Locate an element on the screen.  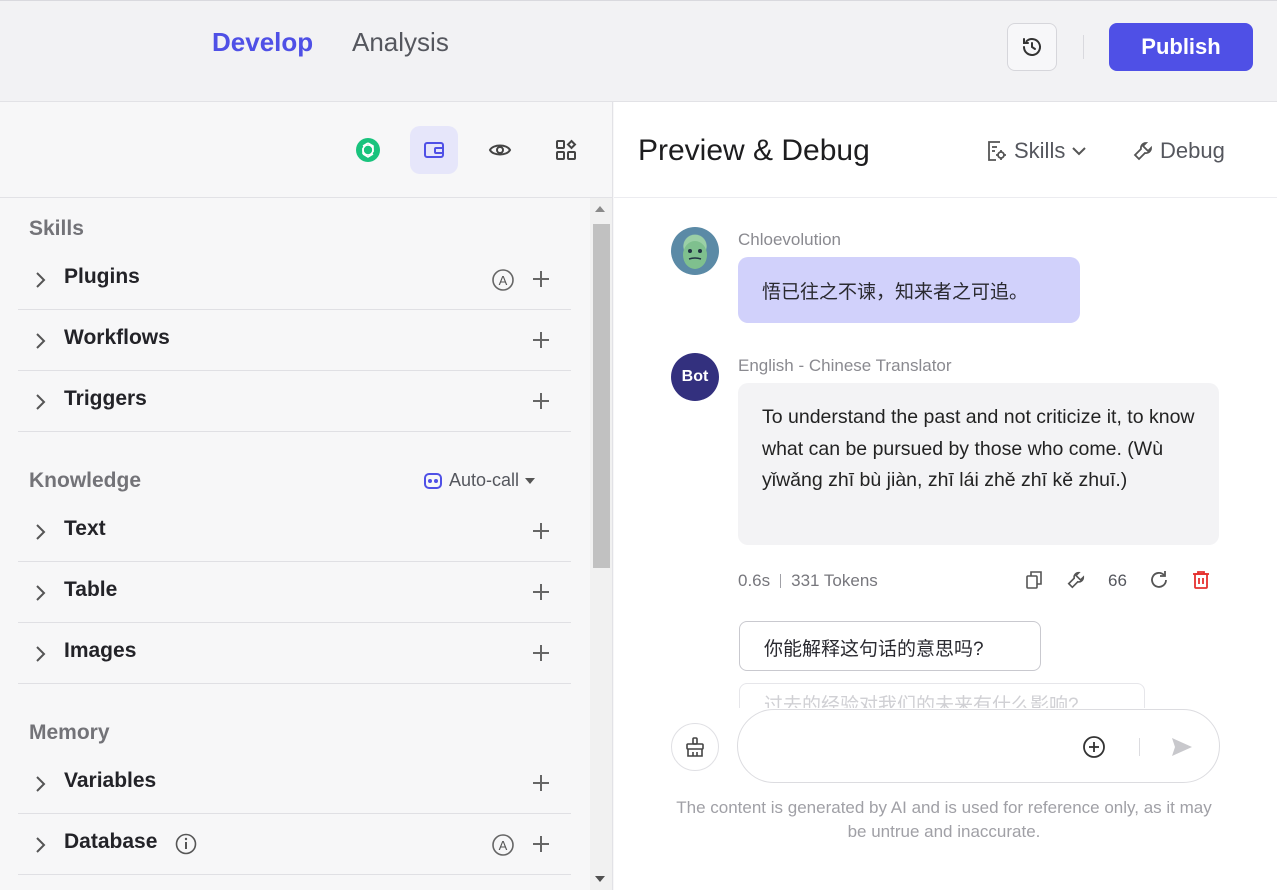
row-plugins: Plugins A is located at coordinates (294, 279).